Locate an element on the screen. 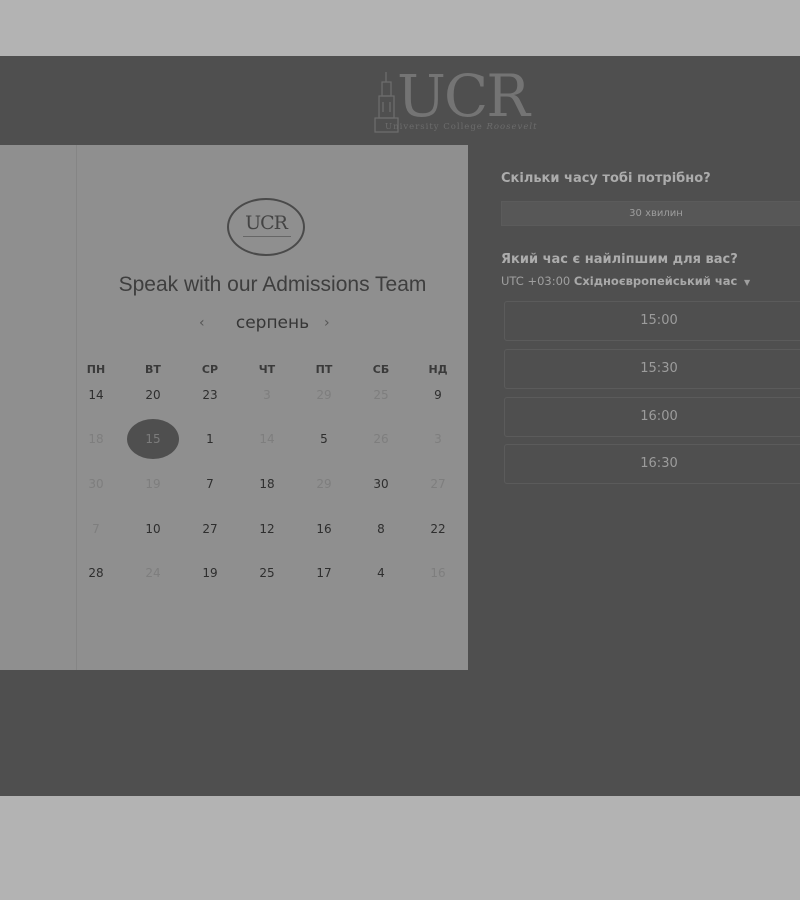 The height and width of the screenshot is (900, 800). calendar-day: 9 is located at coordinates (438, 395).